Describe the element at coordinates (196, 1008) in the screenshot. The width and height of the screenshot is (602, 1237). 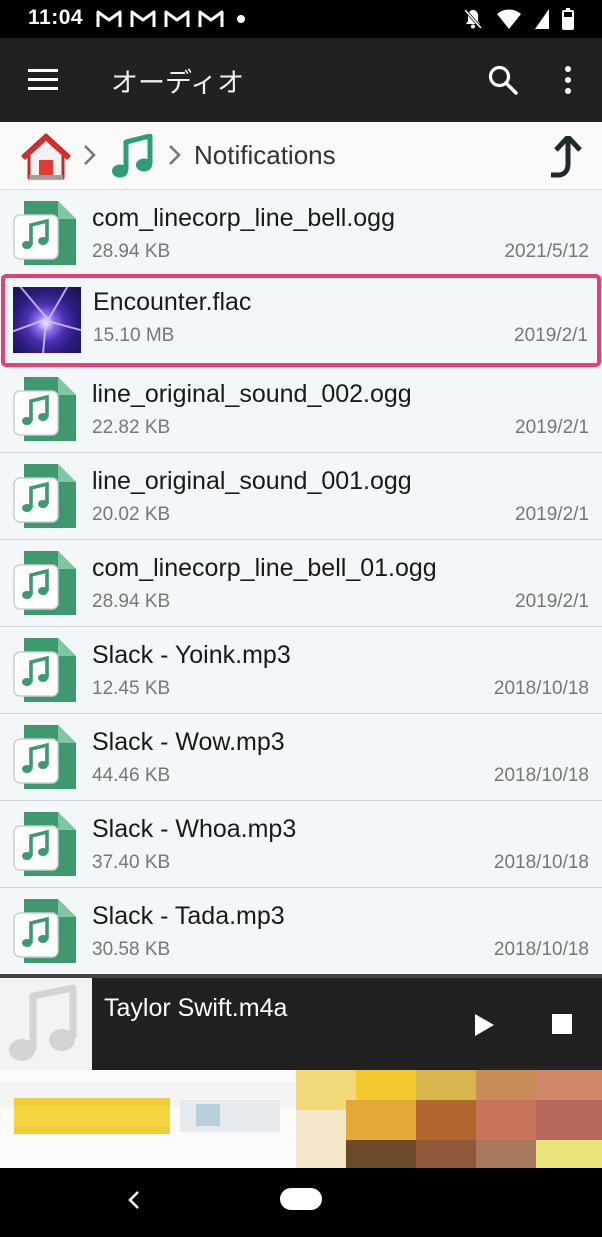
I see `now-playing-title: Taylor Swift.m4a` at that location.